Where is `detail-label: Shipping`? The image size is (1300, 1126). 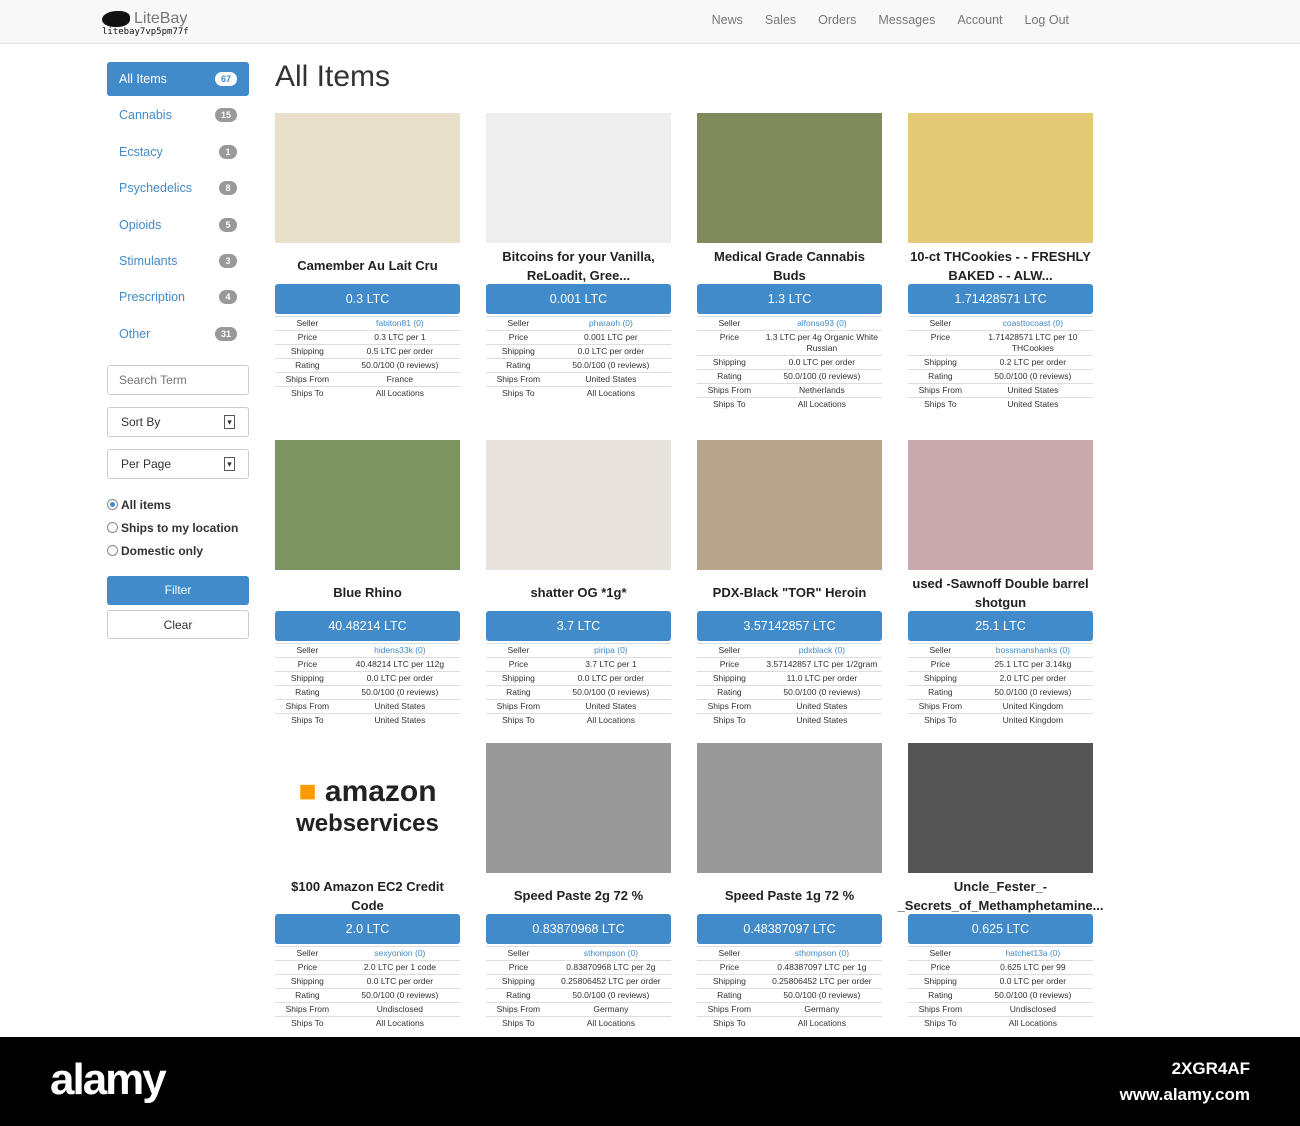 detail-label: Shipping is located at coordinates (940, 981).